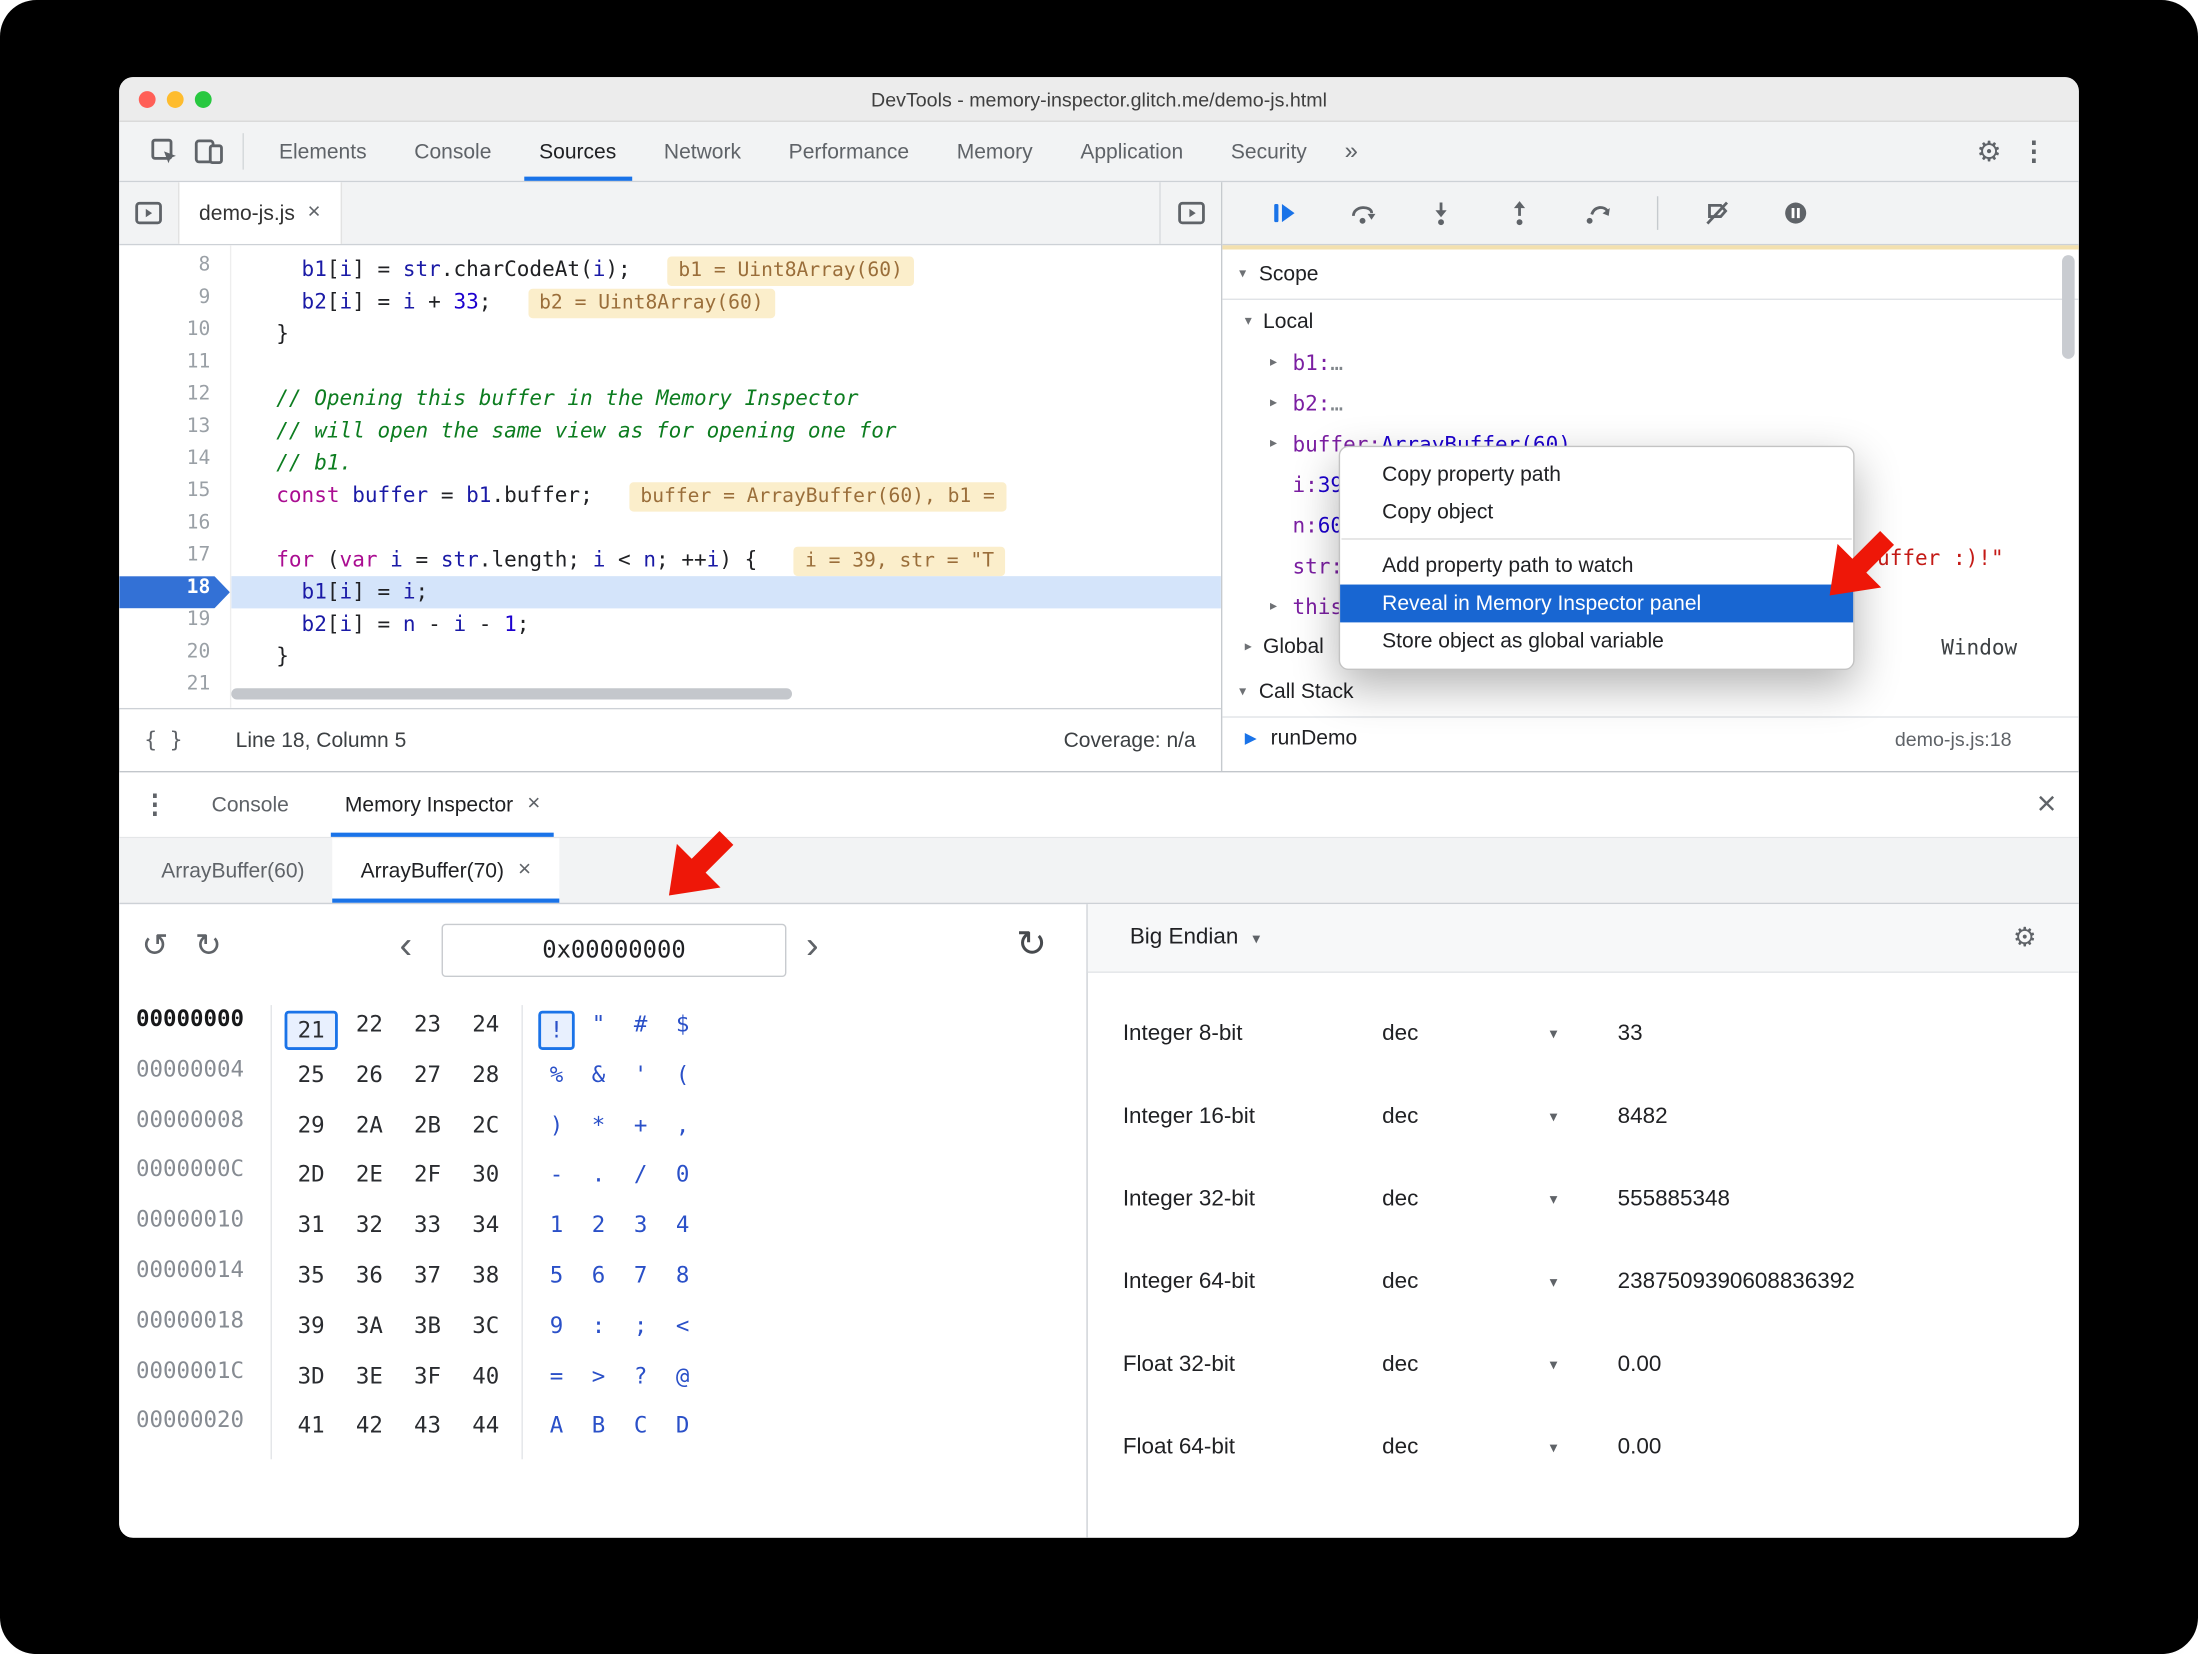  What do you see at coordinates (2025, 938) in the screenshot?
I see `interpreter-settings-gear-icon: ⚙` at bounding box center [2025, 938].